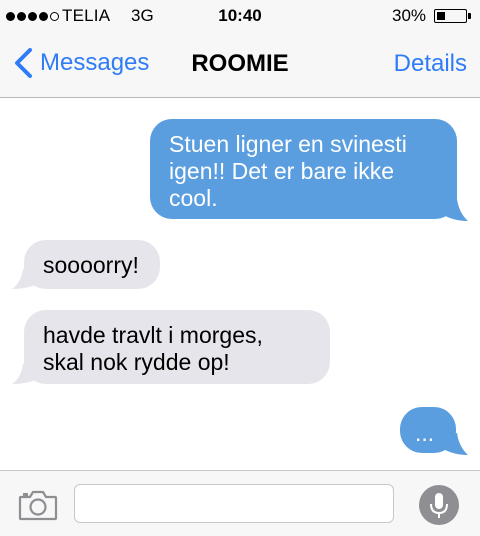 The width and height of the screenshot is (480, 536). Describe the element at coordinates (430, 64) in the screenshot. I see `details-button: Details` at that location.